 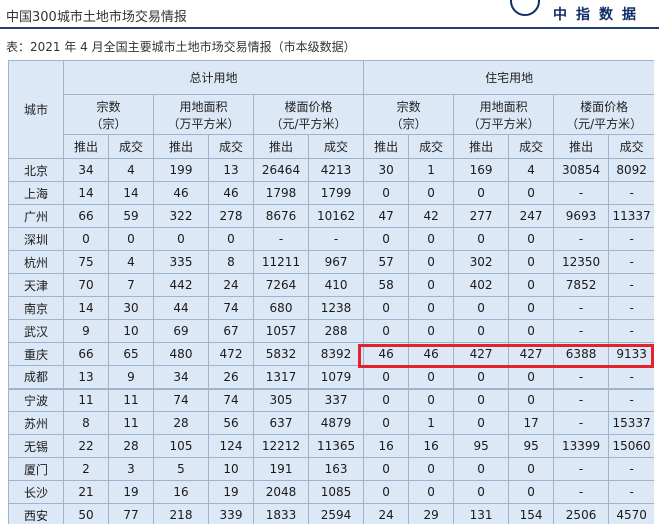 What do you see at coordinates (281, 377) in the screenshot?
I see `value-cell: 1317` at bounding box center [281, 377].